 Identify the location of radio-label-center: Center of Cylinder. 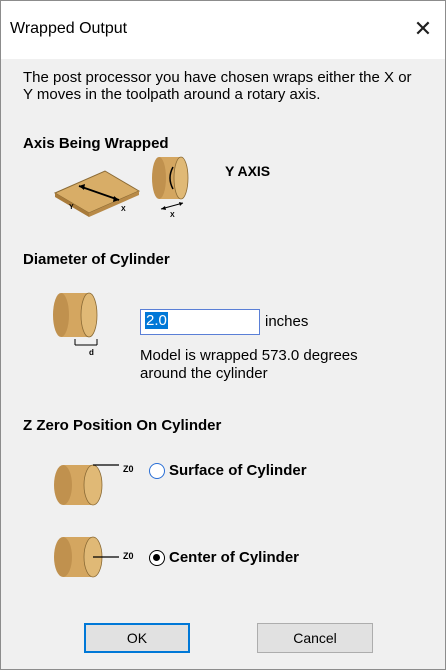
(234, 557).